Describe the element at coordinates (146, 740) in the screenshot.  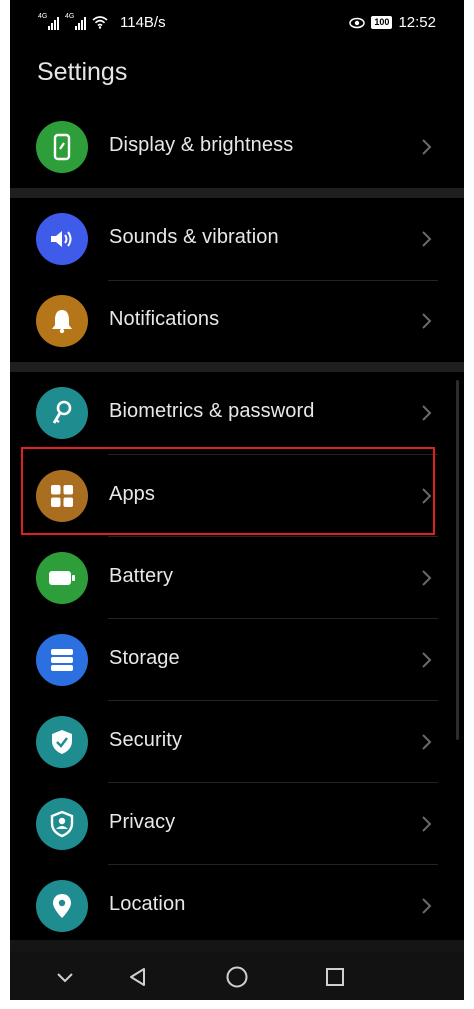
I see `settings-item-label: Security` at that location.